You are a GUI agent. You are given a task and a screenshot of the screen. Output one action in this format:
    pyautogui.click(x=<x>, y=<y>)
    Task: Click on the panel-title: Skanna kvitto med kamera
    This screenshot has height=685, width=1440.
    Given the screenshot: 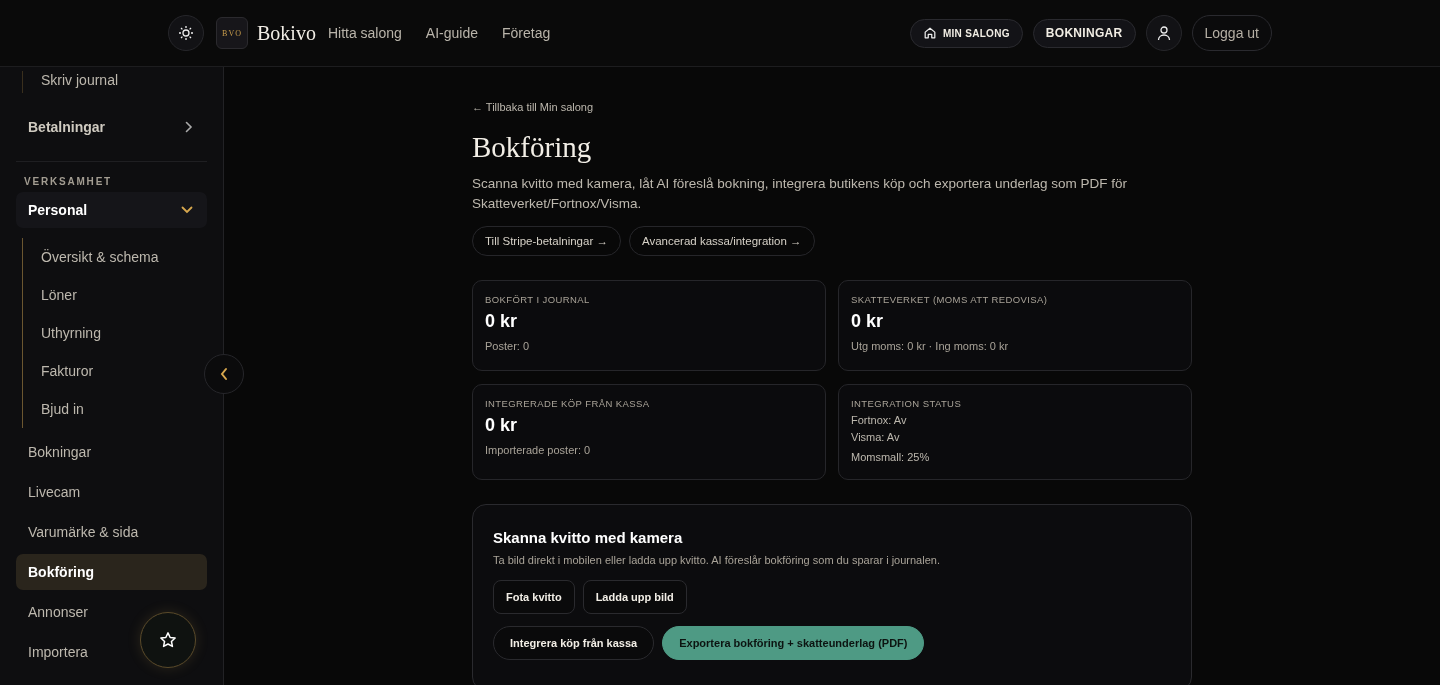 What is the action you would take?
    pyautogui.click(x=588, y=537)
    